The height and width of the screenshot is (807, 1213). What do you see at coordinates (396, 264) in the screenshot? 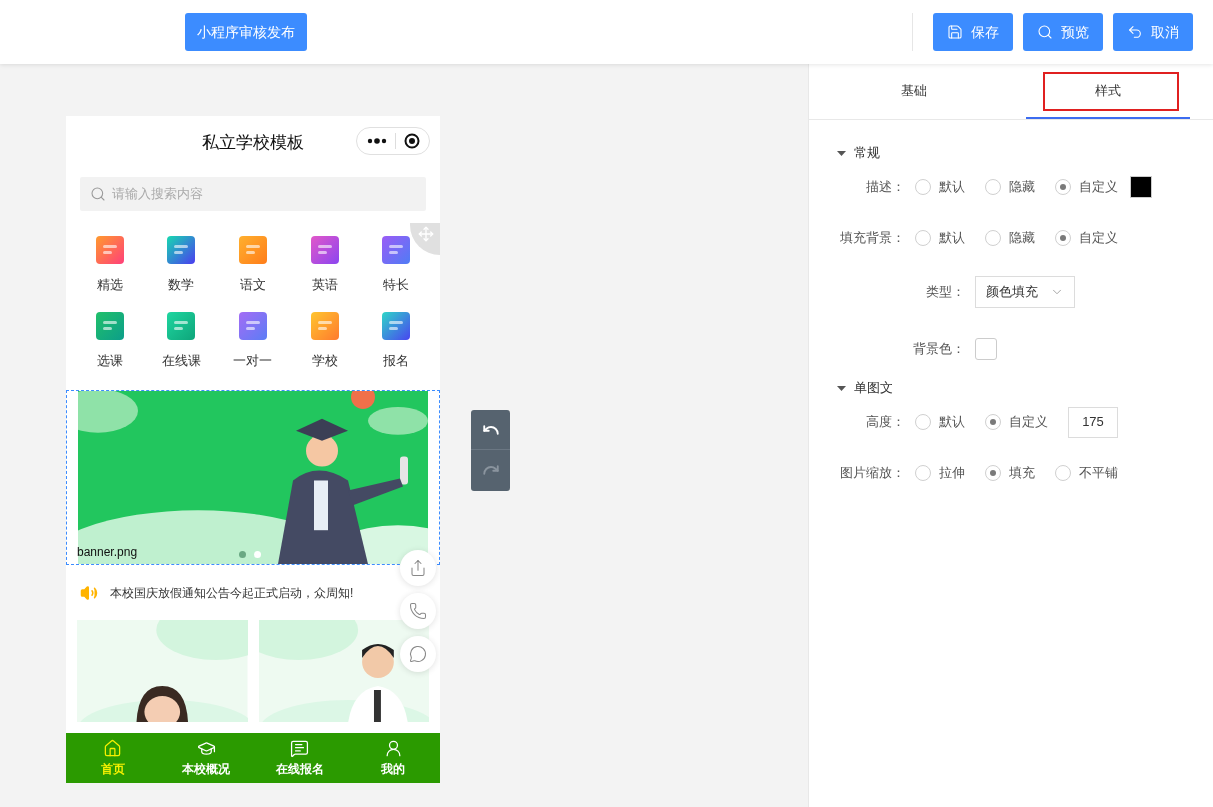
I see `category-item: 特长` at bounding box center [396, 264].